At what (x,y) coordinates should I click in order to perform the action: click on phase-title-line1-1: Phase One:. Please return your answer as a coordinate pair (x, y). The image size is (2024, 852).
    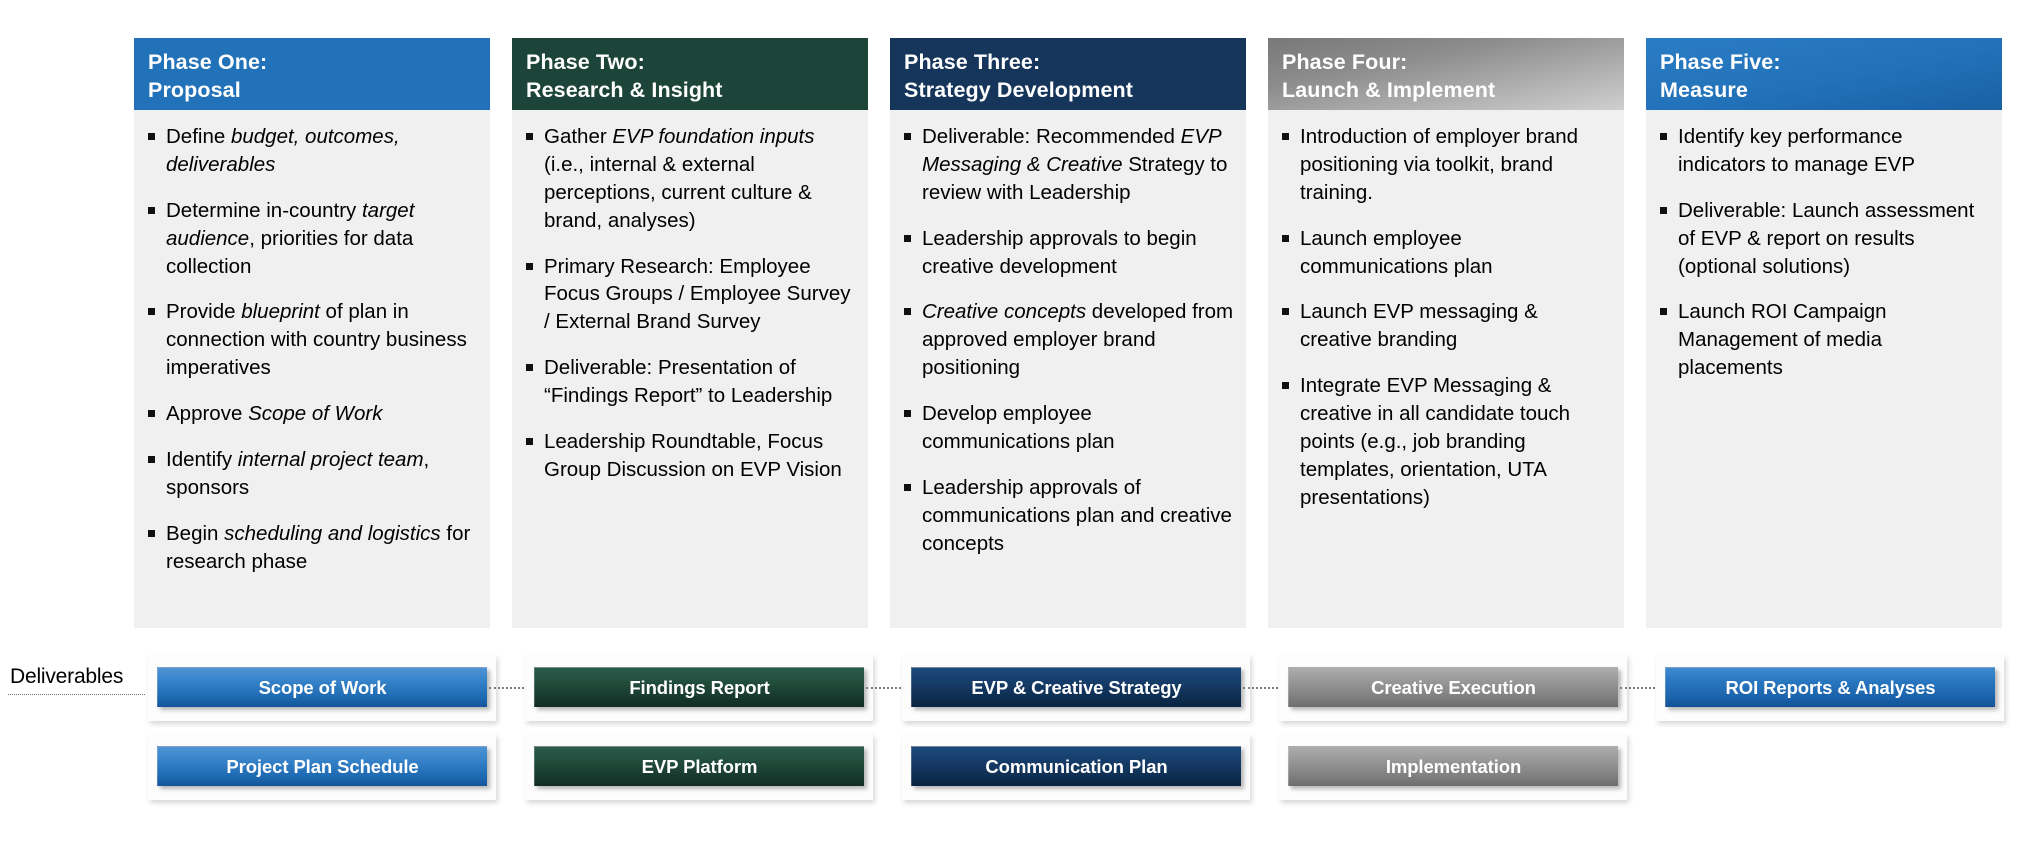
    Looking at the image, I should click on (208, 62).